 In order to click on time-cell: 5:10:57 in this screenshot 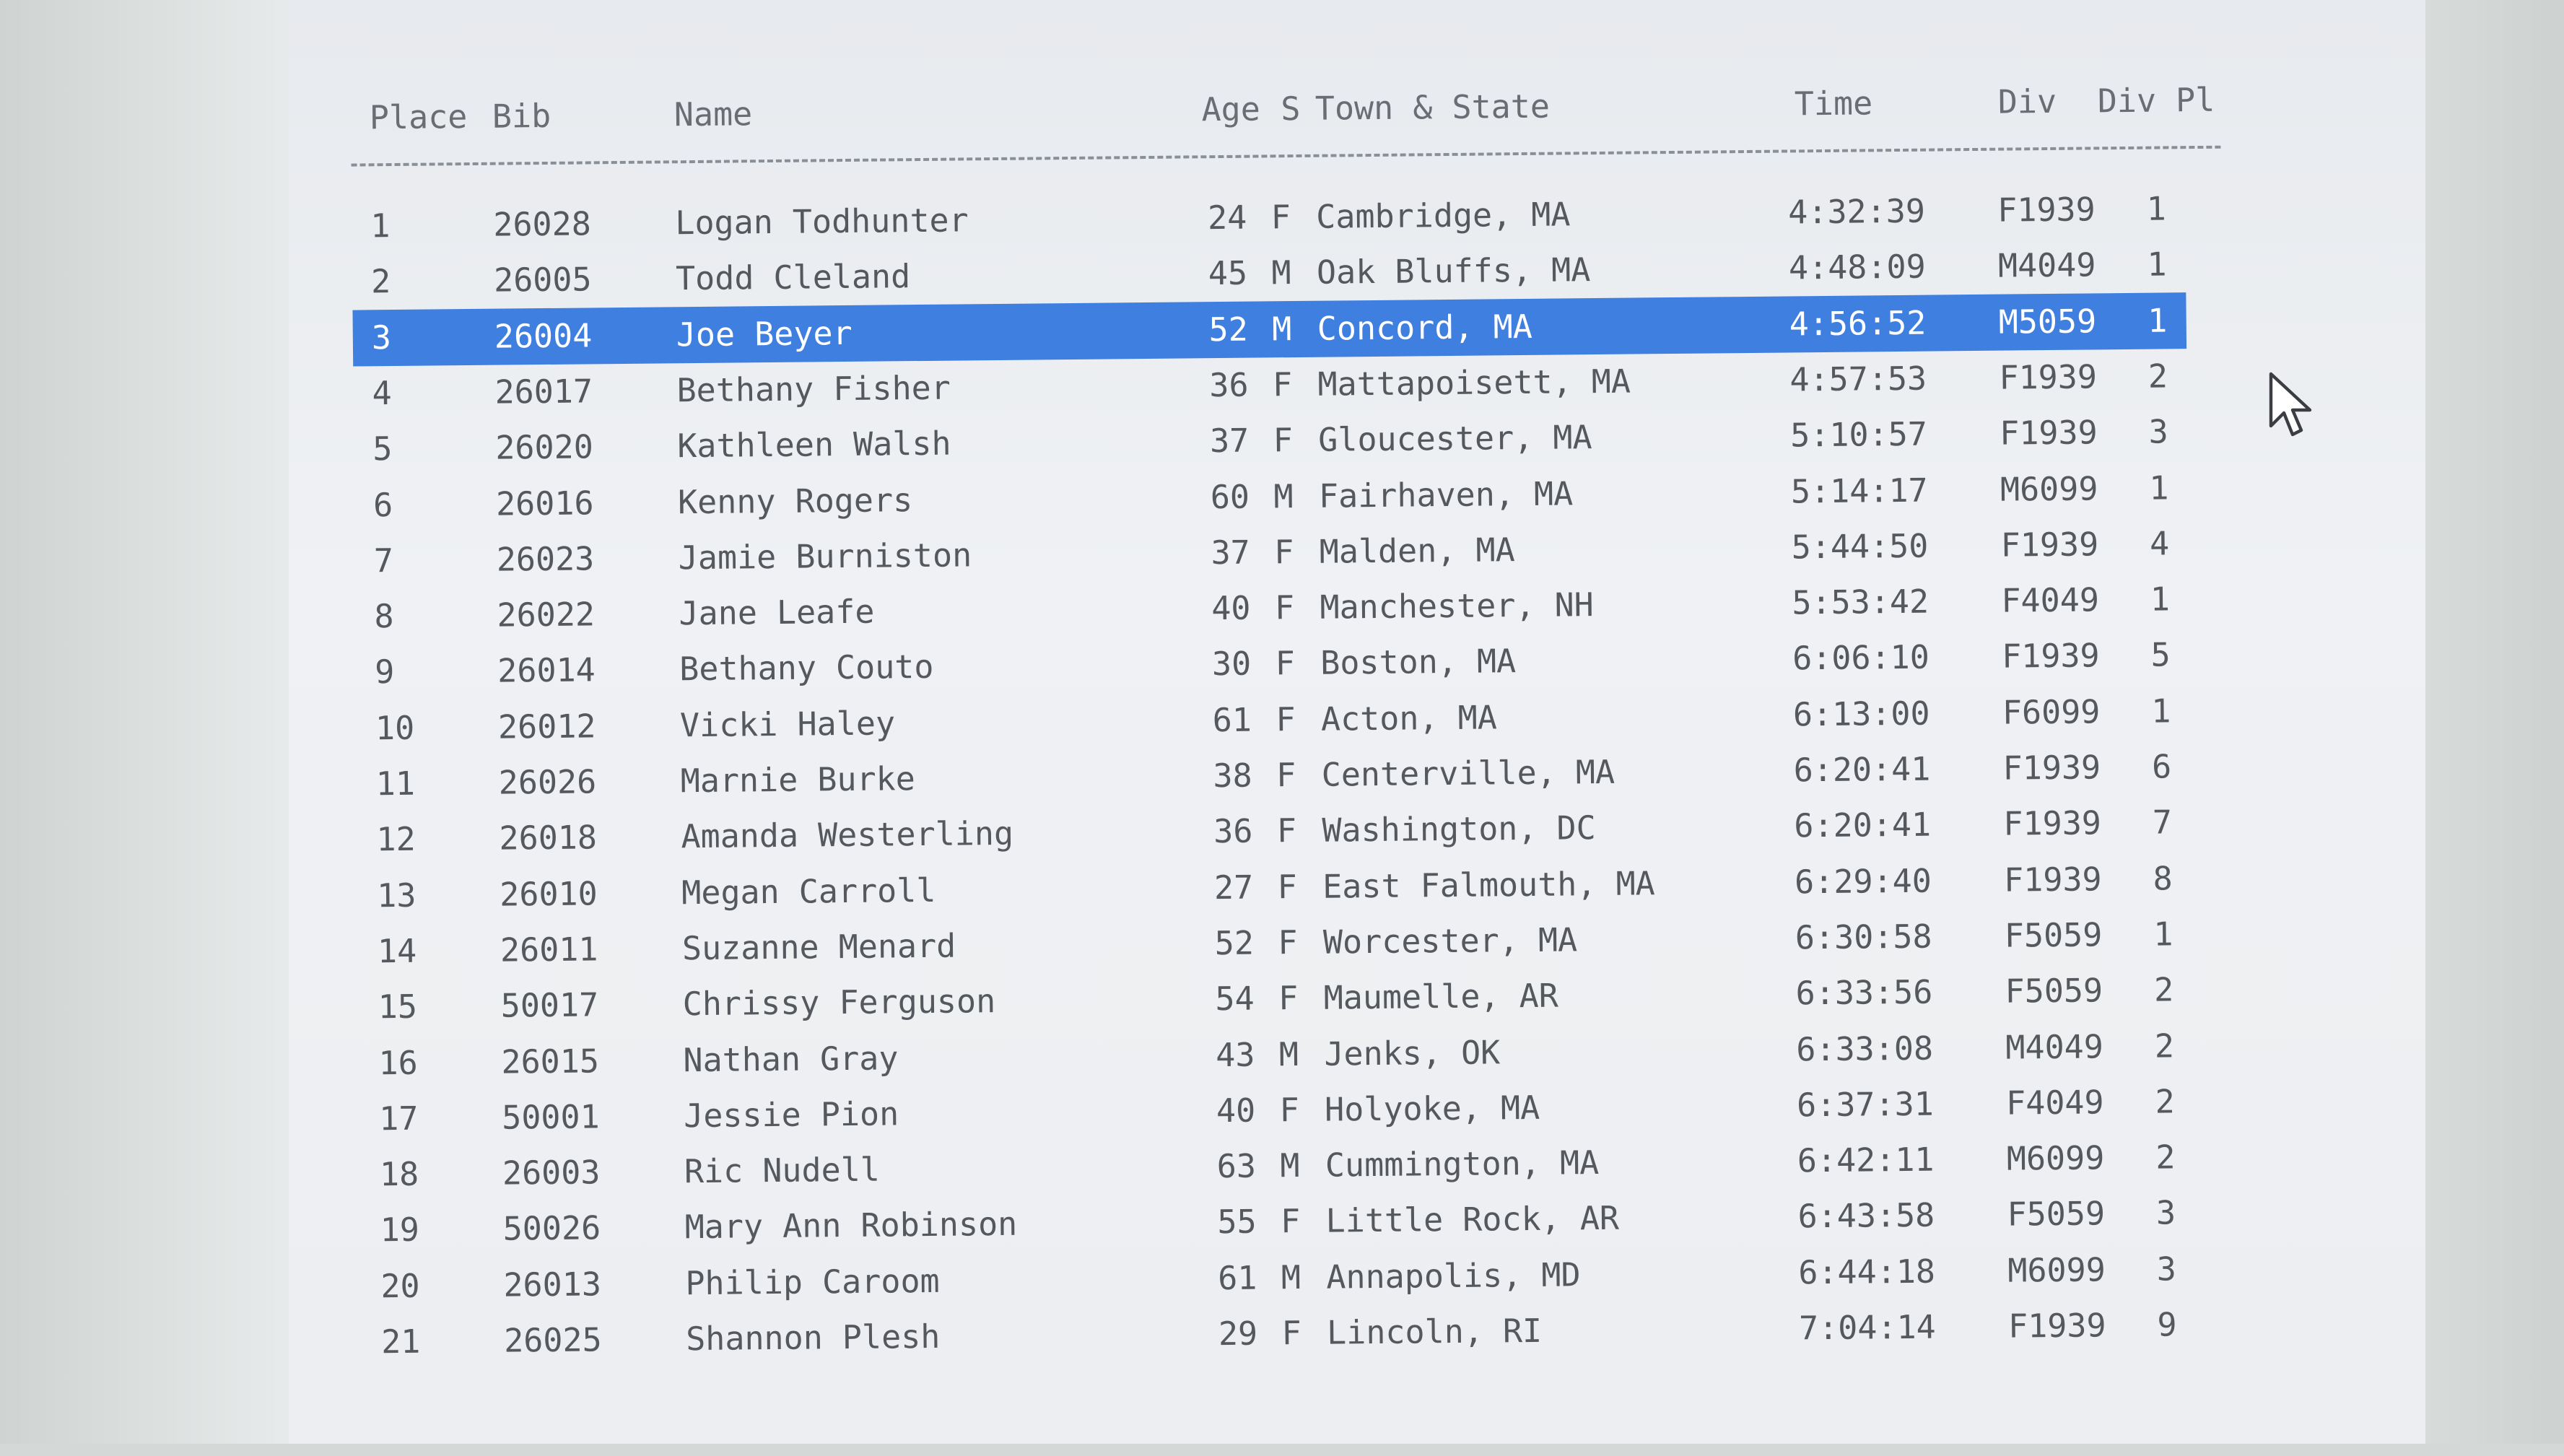, I will do `click(1859, 434)`.